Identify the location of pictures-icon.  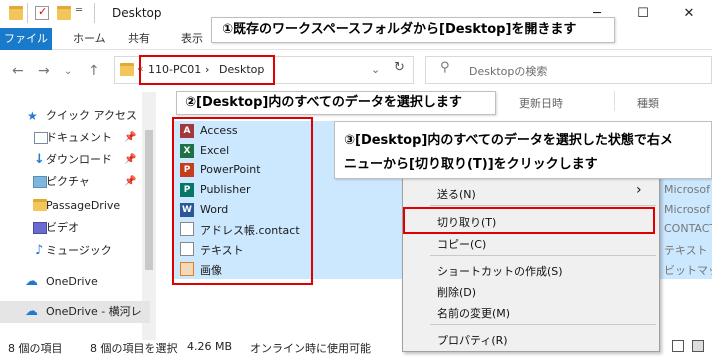
(40, 182).